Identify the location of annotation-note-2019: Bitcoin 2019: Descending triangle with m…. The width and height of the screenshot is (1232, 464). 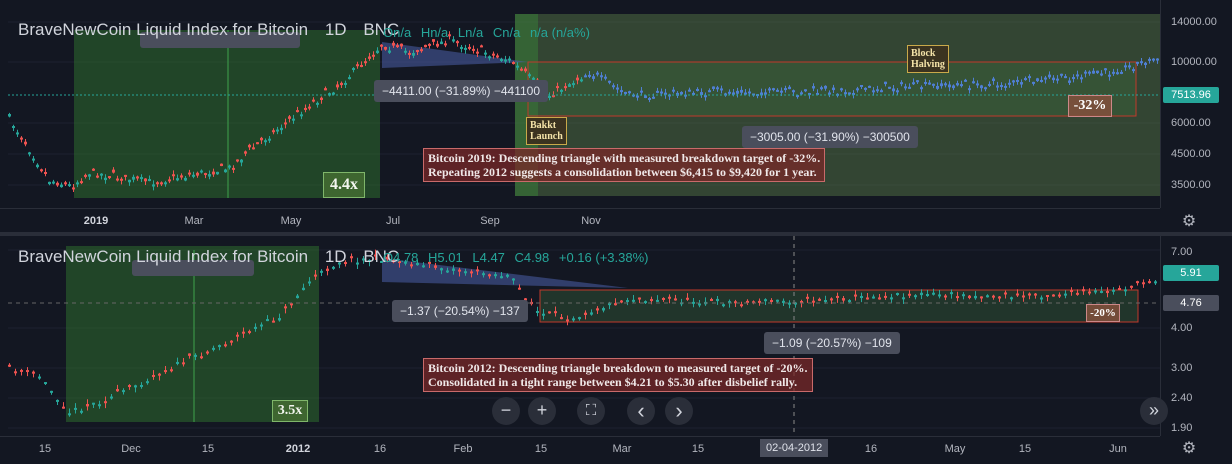
(624, 165).